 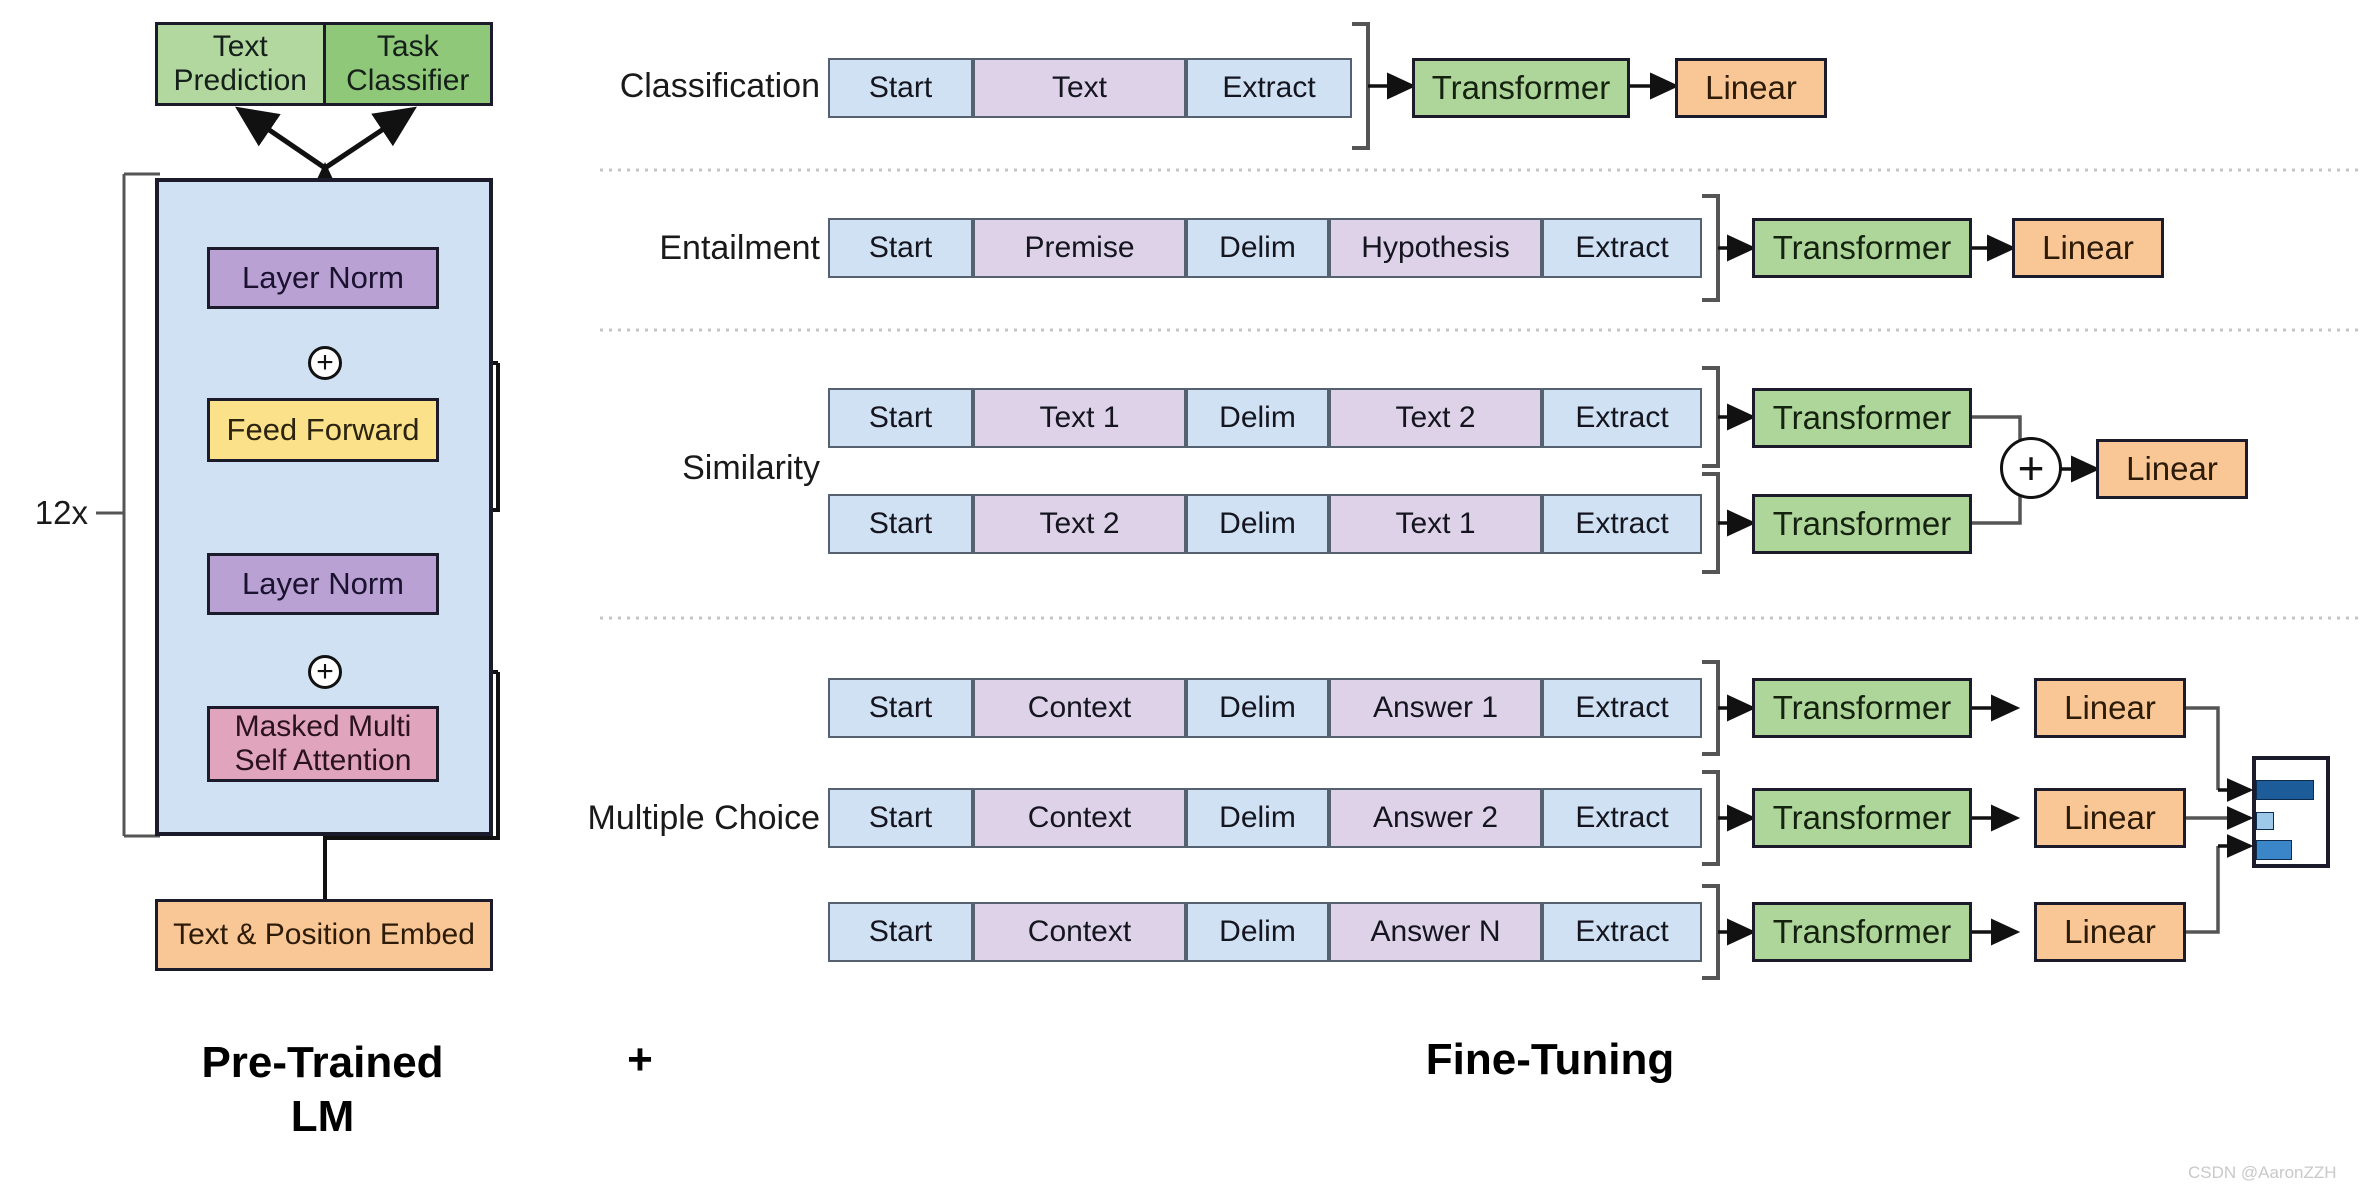 I want to click on lm-output-heads: Text Prediction Task Classifier, so click(x=324, y=64).